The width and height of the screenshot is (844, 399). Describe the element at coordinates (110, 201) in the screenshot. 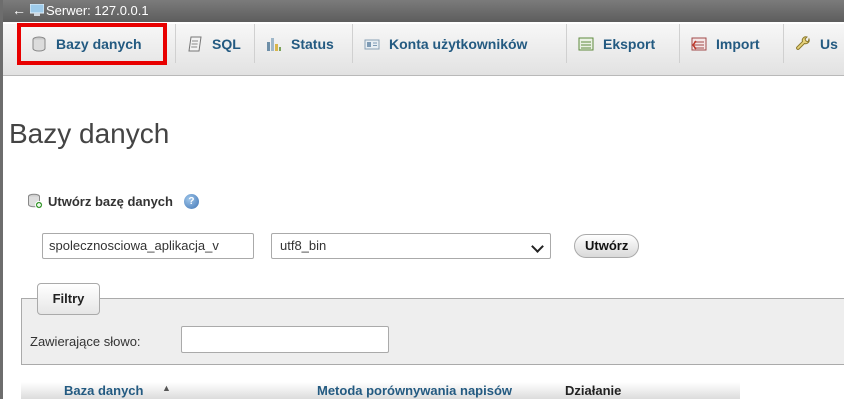

I see `create-database-label: Utwórz bazę danych` at that location.